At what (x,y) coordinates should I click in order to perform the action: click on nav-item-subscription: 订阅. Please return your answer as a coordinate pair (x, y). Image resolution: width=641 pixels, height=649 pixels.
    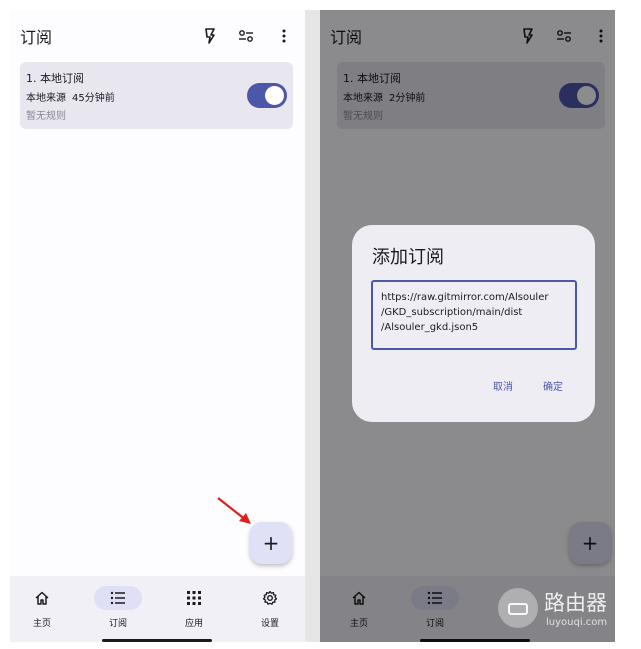
    Looking at the image, I should click on (118, 609).